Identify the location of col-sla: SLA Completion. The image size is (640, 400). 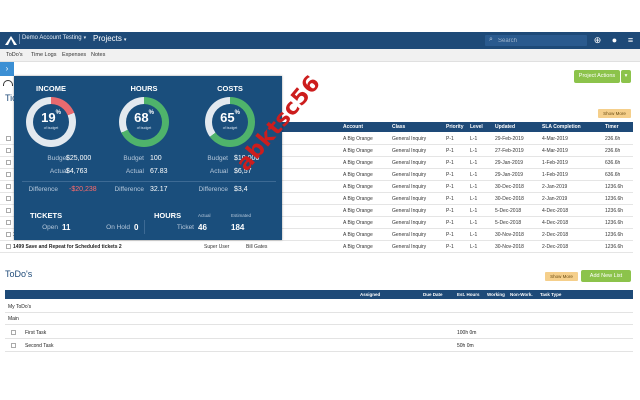
(561, 127).